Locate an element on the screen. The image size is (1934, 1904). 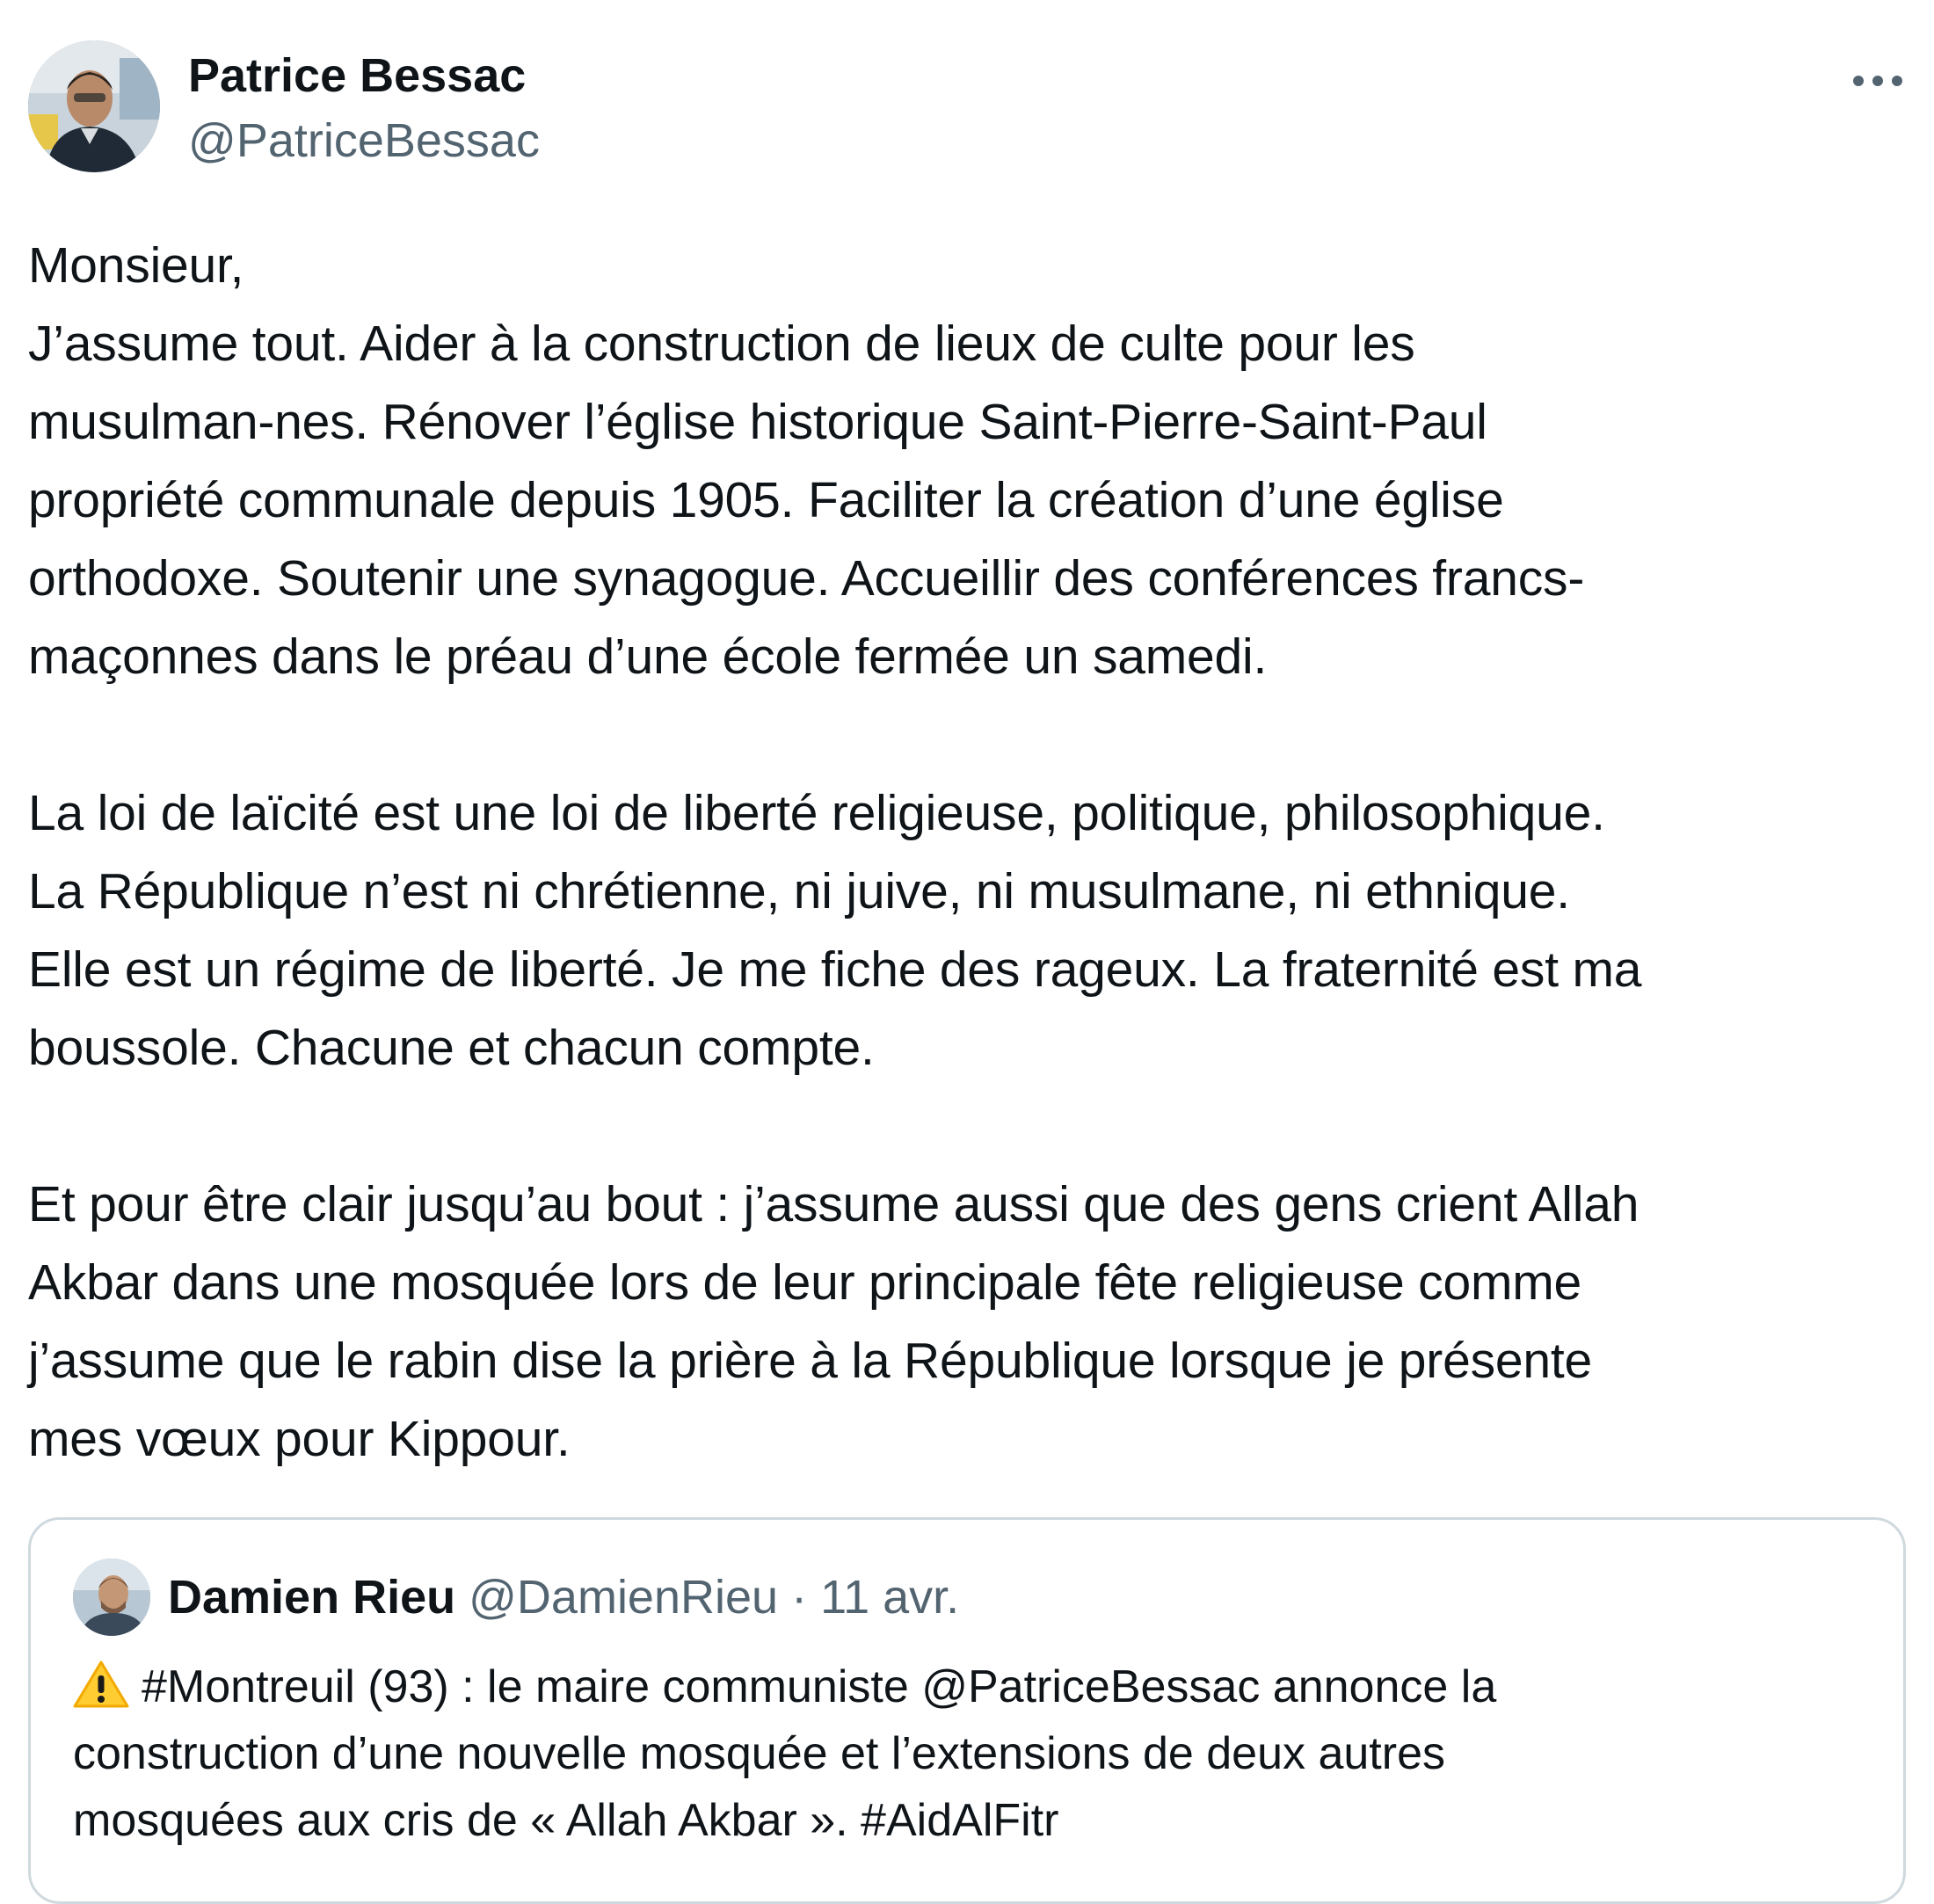
quoted-author-avatar-image is located at coordinates (111, 1597).